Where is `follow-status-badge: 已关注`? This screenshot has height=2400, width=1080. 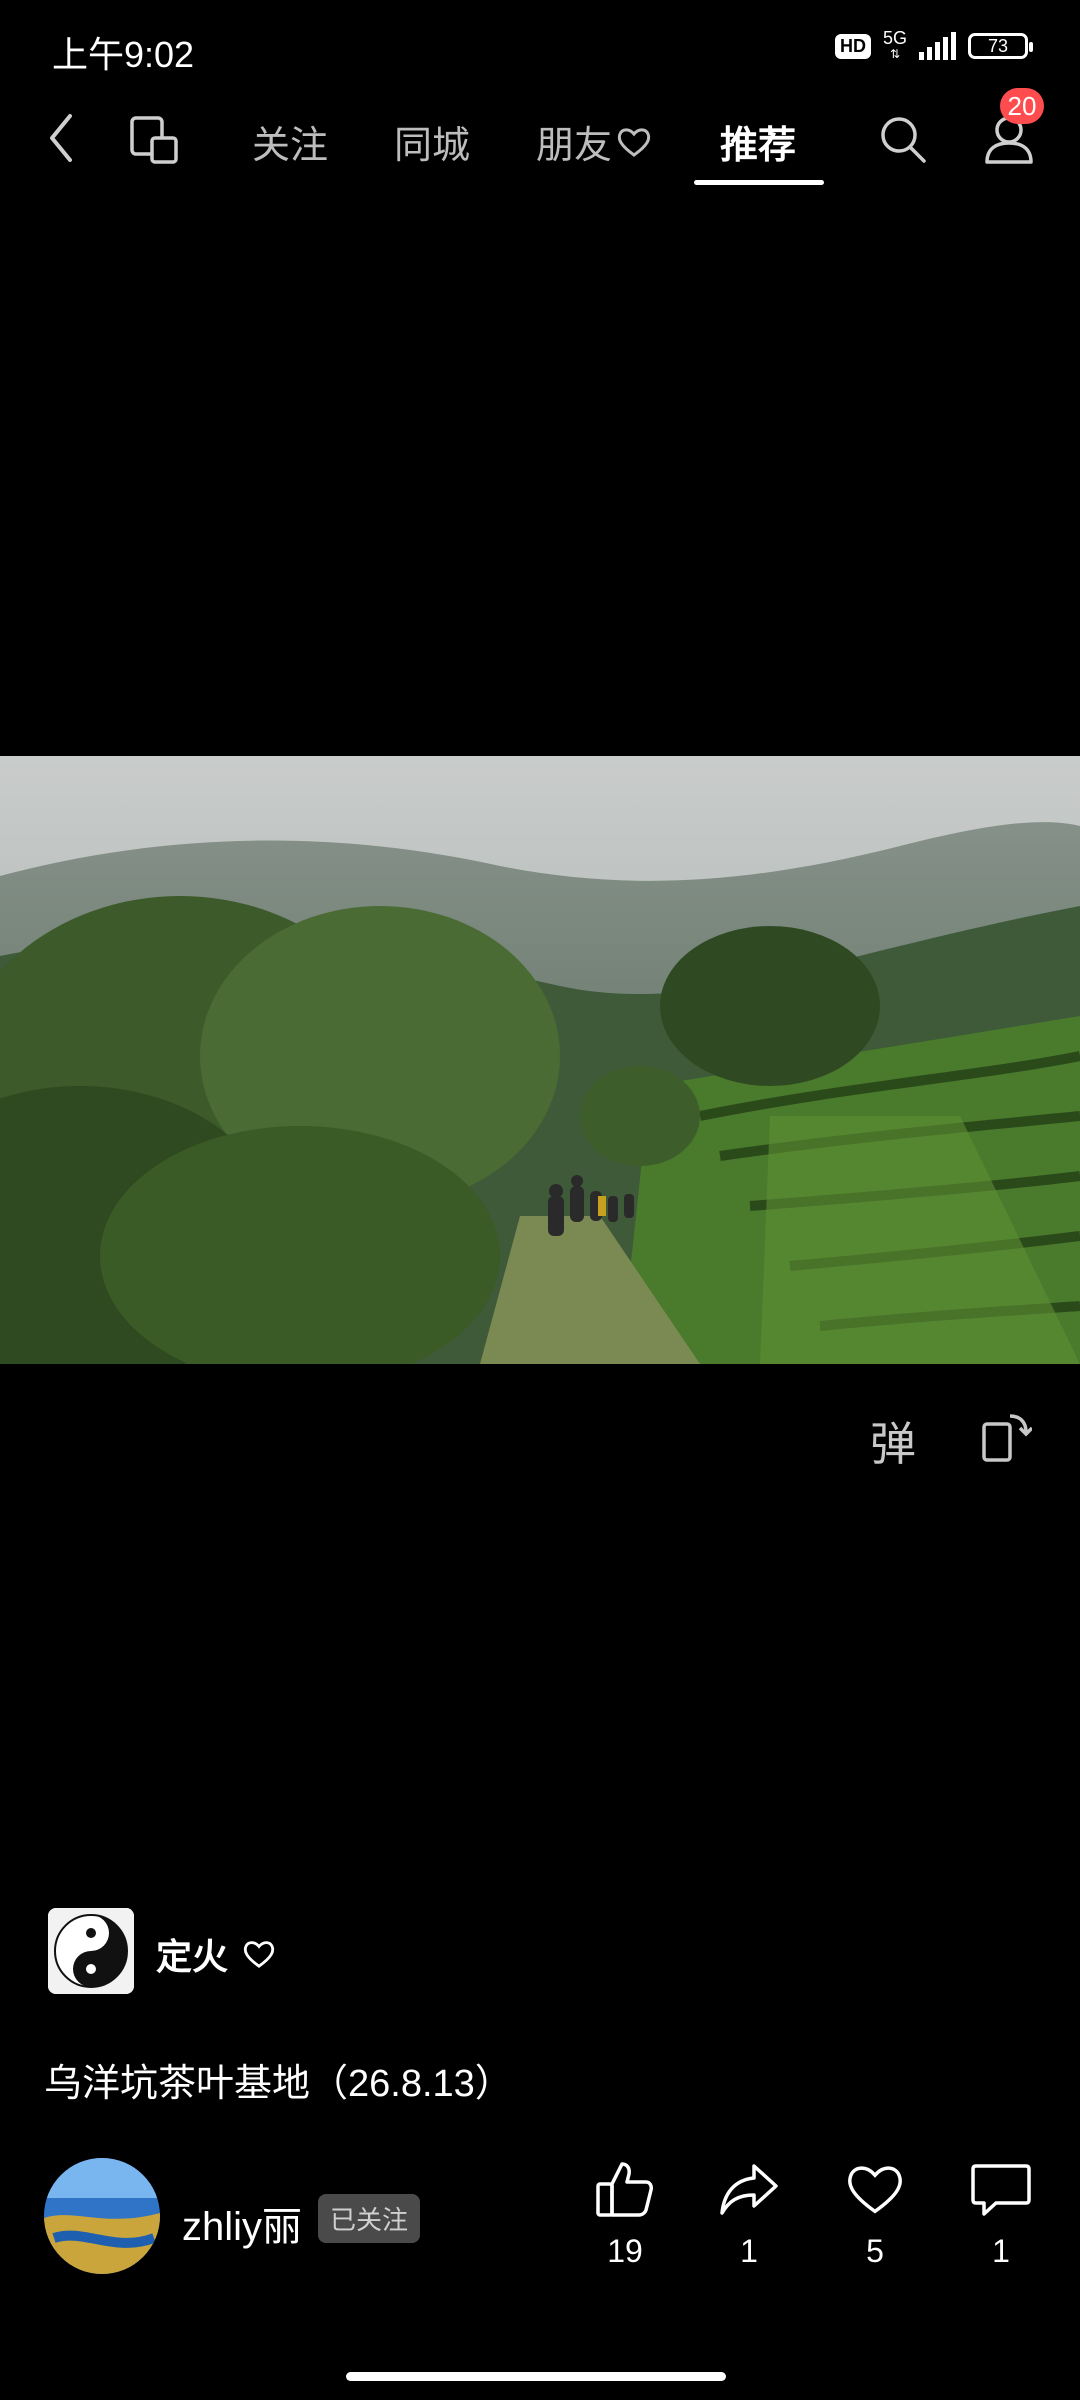
follow-status-badge: 已关注 is located at coordinates (369, 2218).